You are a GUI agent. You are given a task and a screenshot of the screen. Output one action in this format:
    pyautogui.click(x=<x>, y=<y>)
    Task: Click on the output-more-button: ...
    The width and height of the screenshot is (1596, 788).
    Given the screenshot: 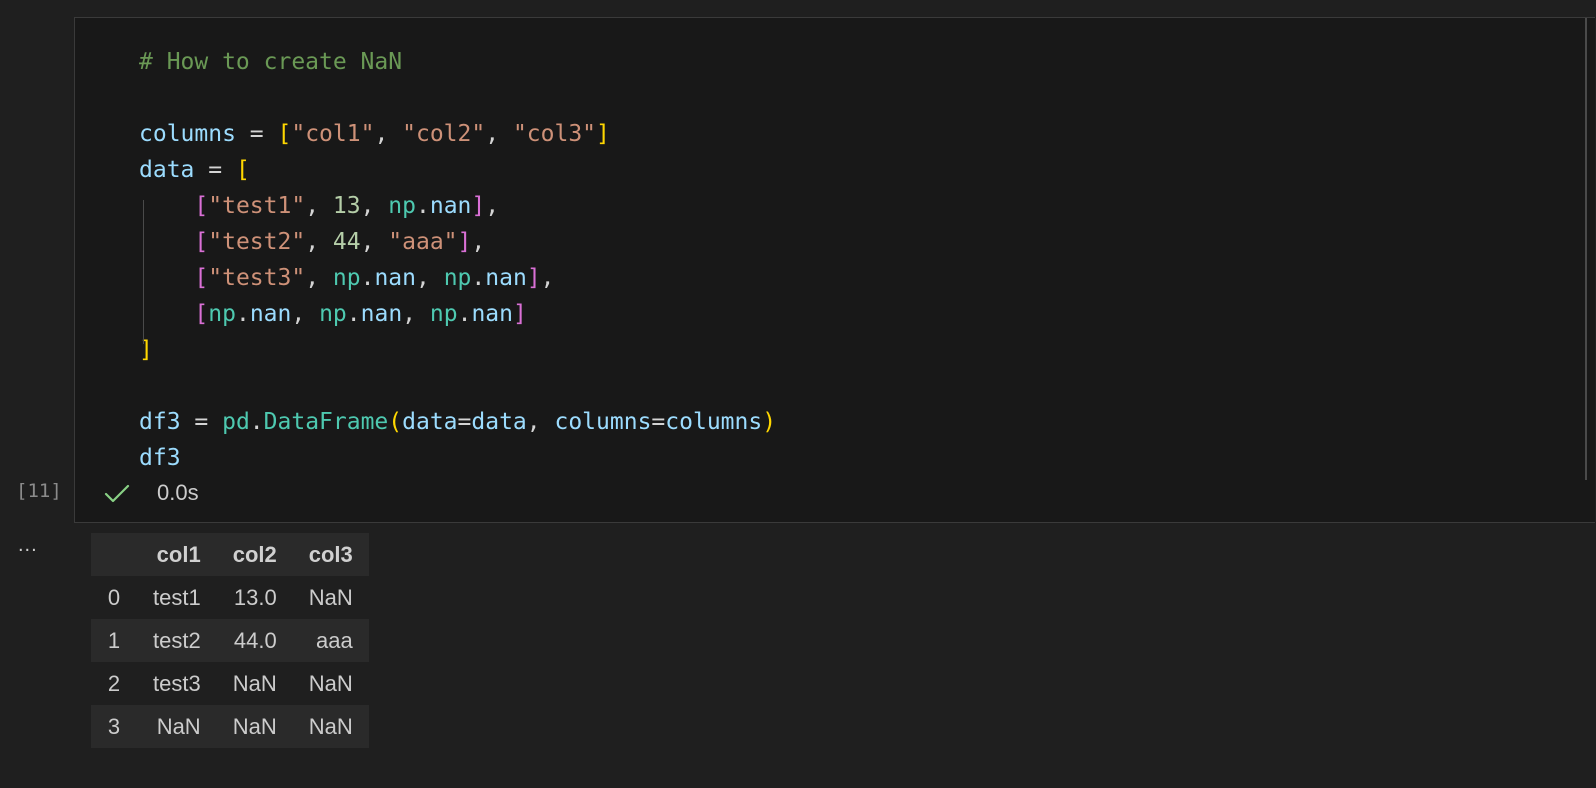 What is the action you would take?
    pyautogui.click(x=28, y=545)
    